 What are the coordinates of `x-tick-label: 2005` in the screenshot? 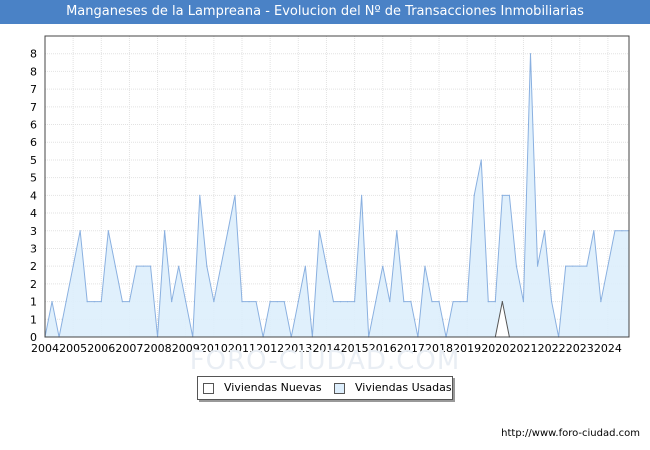 It's located at (73, 348).